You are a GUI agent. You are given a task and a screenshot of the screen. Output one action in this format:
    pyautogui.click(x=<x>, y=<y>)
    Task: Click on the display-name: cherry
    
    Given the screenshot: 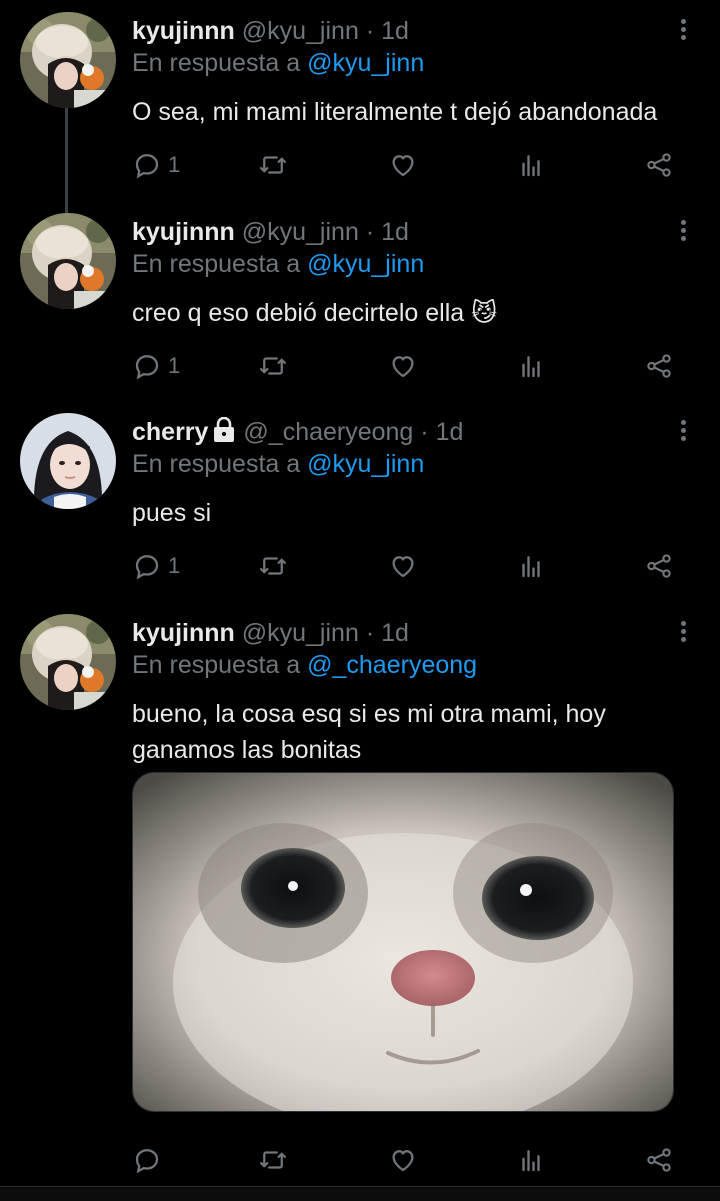 What is the action you would take?
    pyautogui.click(x=170, y=432)
    